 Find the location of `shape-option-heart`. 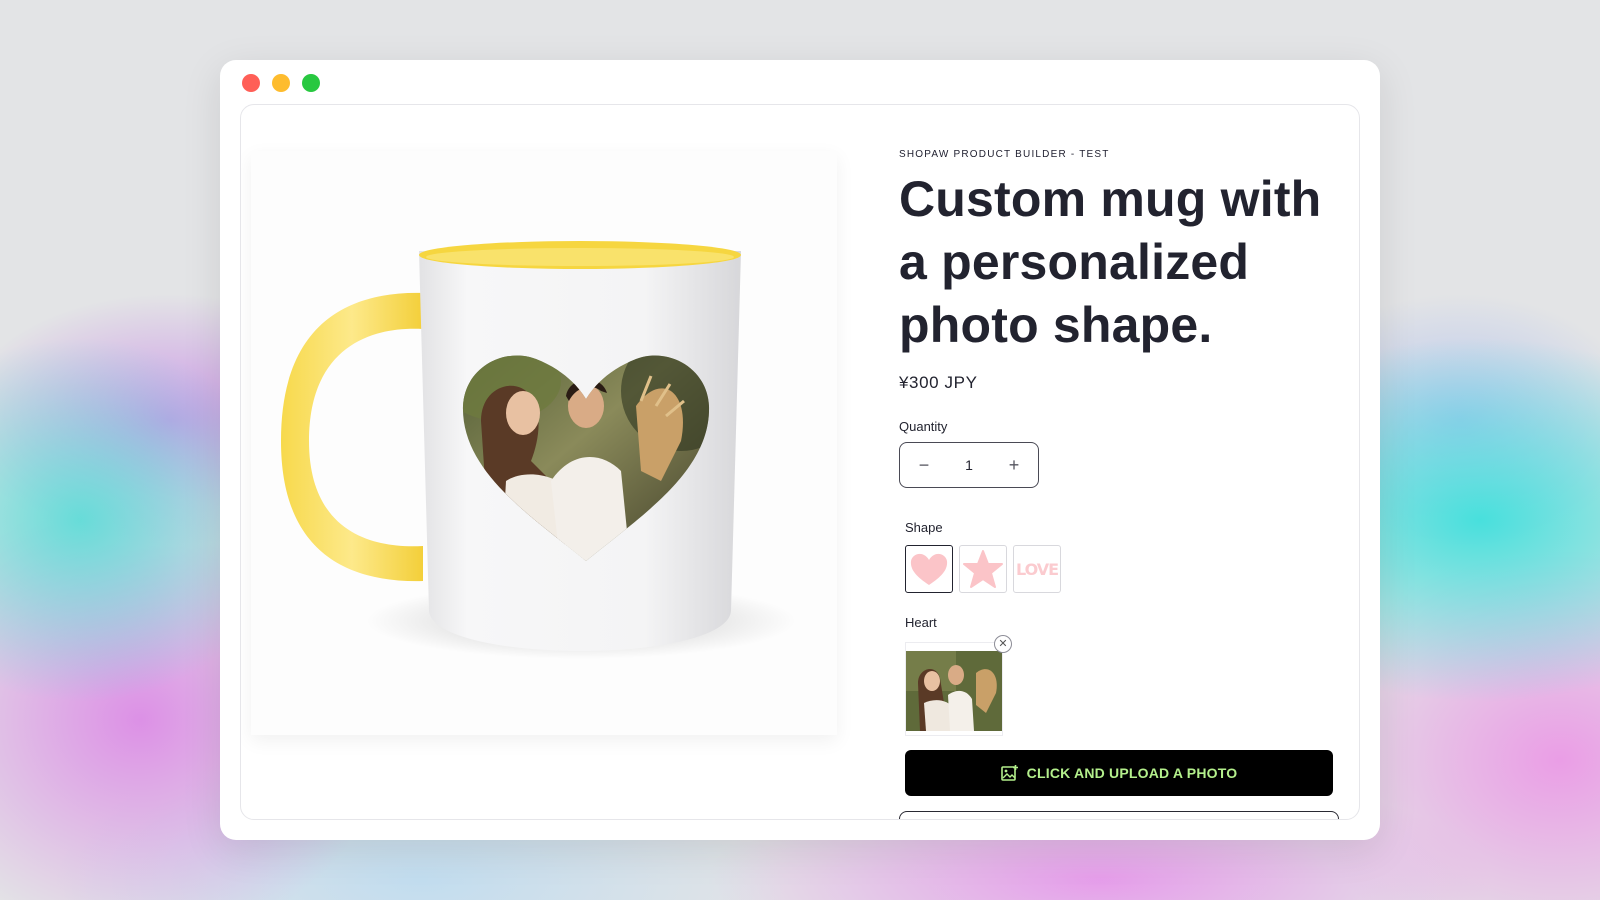

shape-option-heart is located at coordinates (929, 569).